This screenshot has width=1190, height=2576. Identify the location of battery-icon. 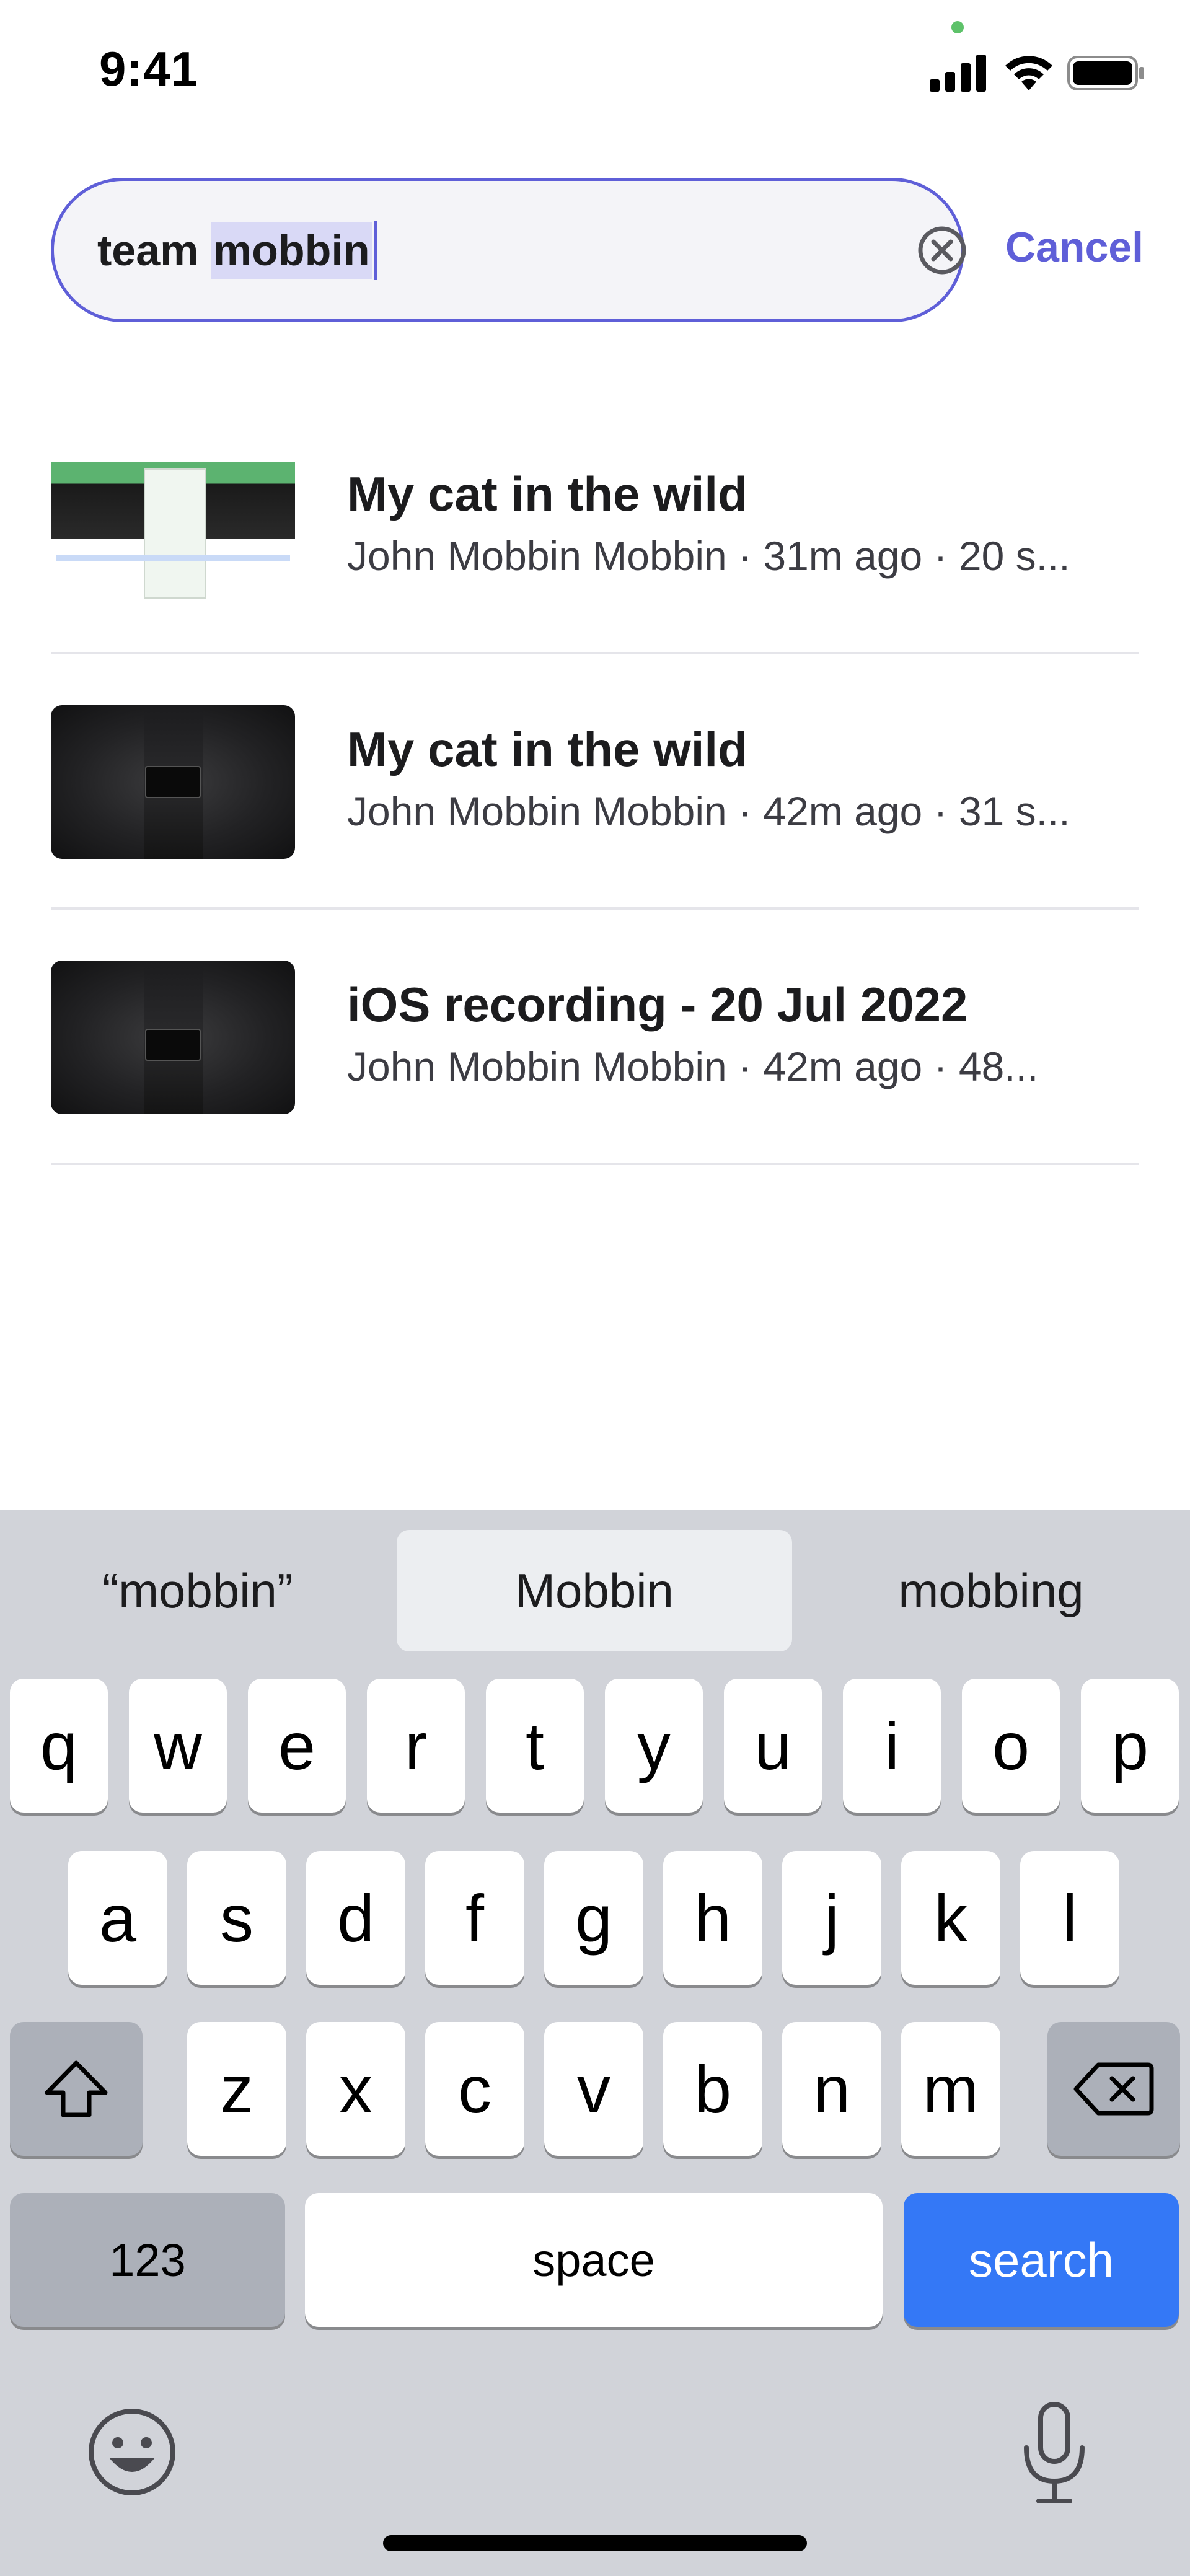
(1105, 73).